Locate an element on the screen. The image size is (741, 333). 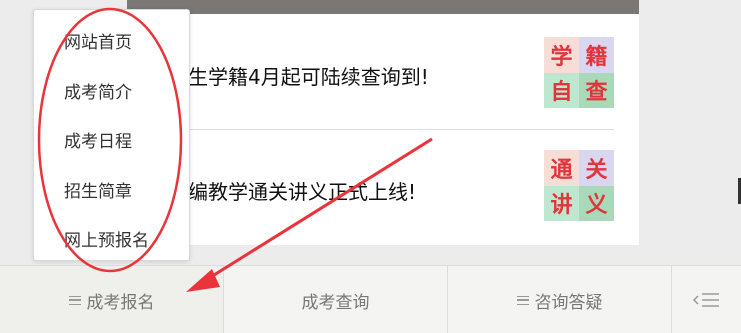
thumbnail-char: 通 is located at coordinates (561, 168).